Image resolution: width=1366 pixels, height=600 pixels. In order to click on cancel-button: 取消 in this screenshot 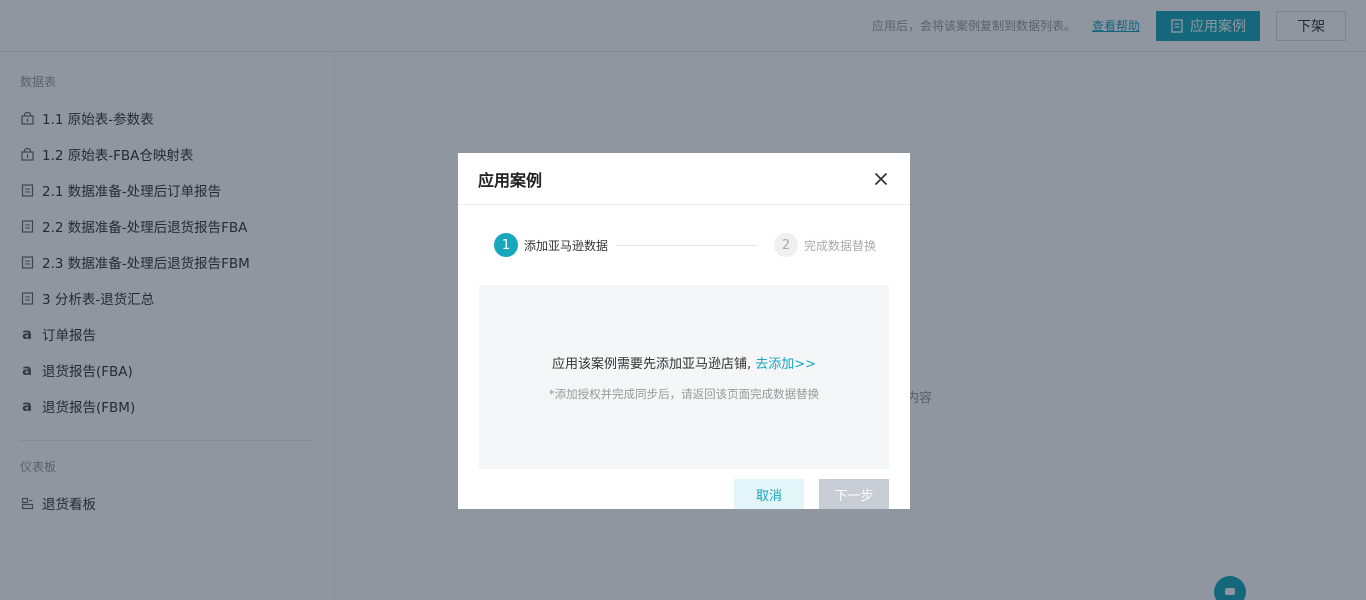, I will do `click(769, 494)`.